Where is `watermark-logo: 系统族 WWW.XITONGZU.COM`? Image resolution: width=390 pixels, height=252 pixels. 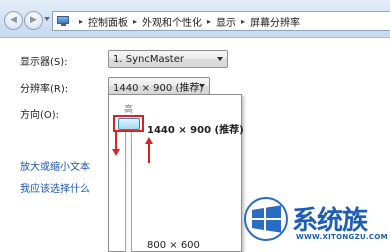
watermark-logo: 系统族 WWW.XITONGZU.COM is located at coordinates (317, 224).